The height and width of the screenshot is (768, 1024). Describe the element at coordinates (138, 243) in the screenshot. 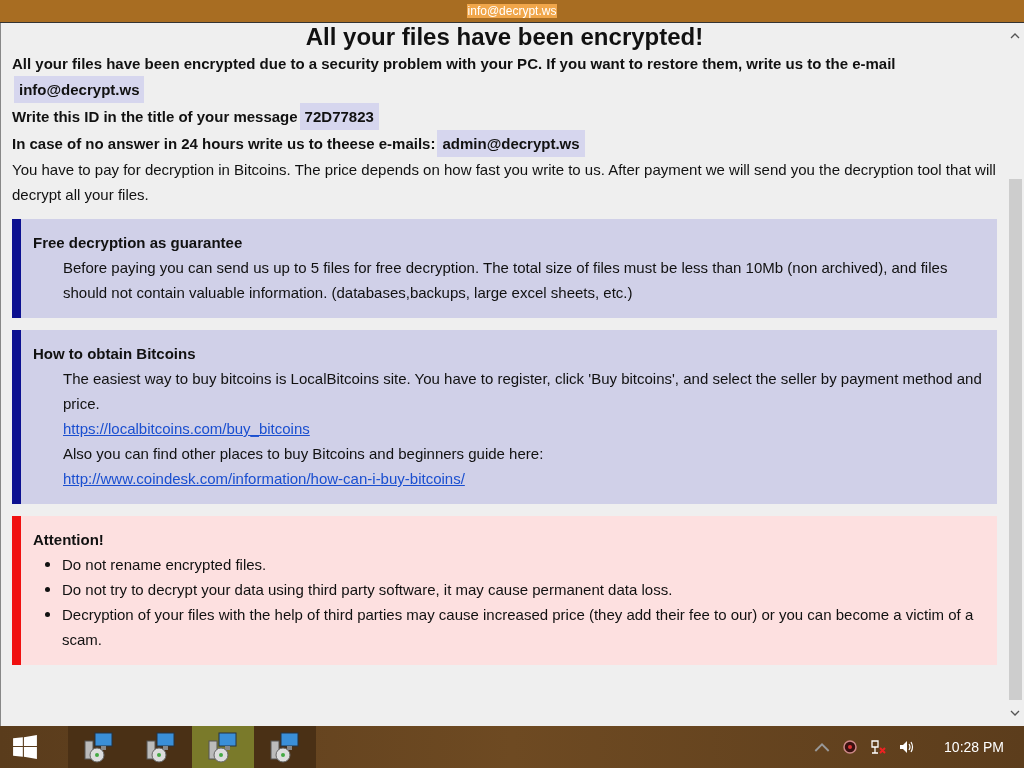

I see `panel-title: Free decryption as guarantee` at that location.